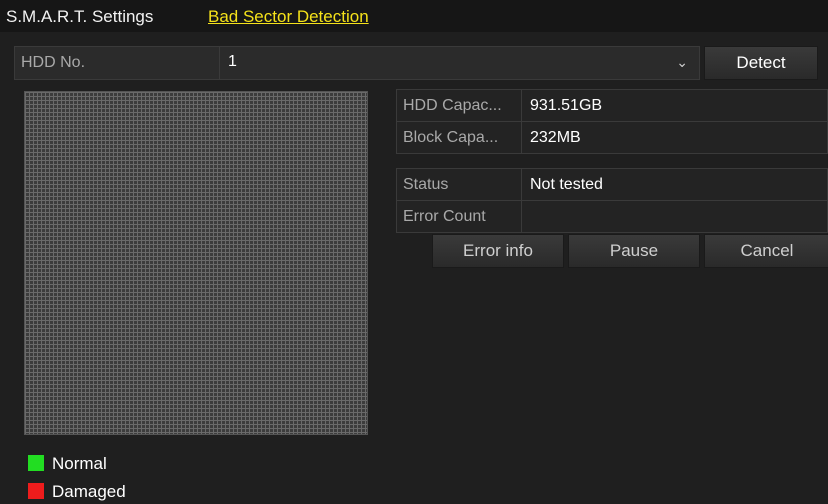  I want to click on legend-damaged: Damaged, so click(77, 492).